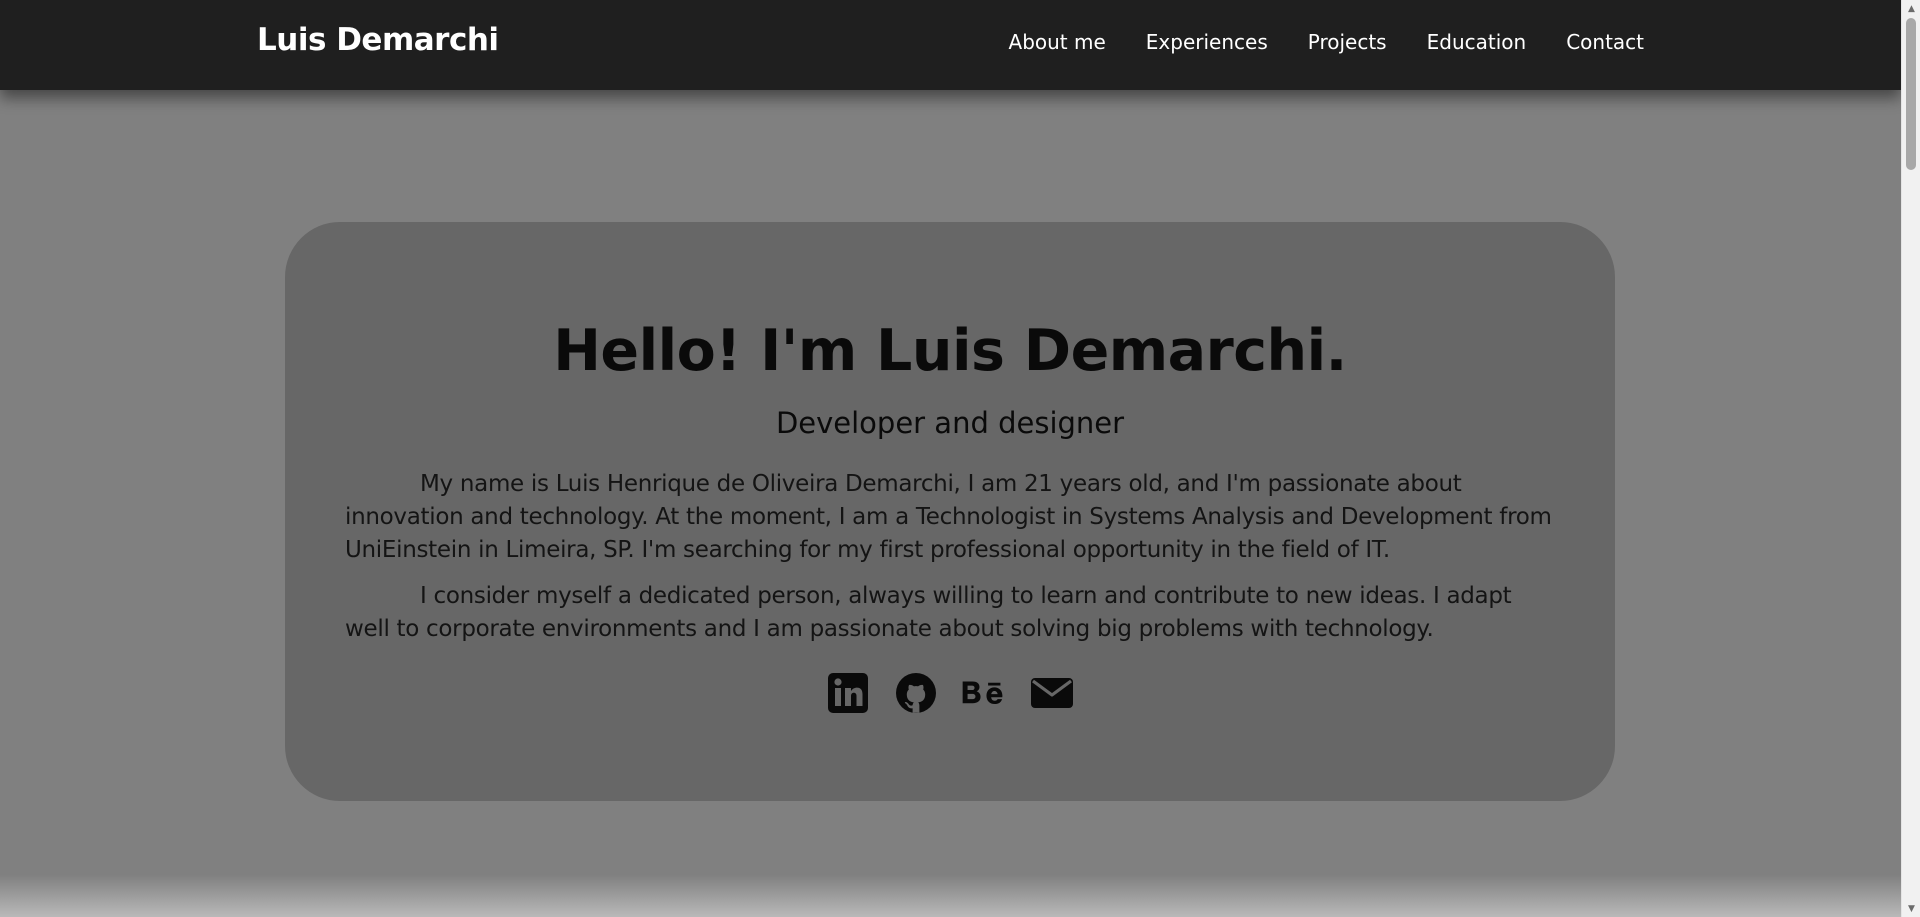  I want to click on email-icon, so click(1052, 693).